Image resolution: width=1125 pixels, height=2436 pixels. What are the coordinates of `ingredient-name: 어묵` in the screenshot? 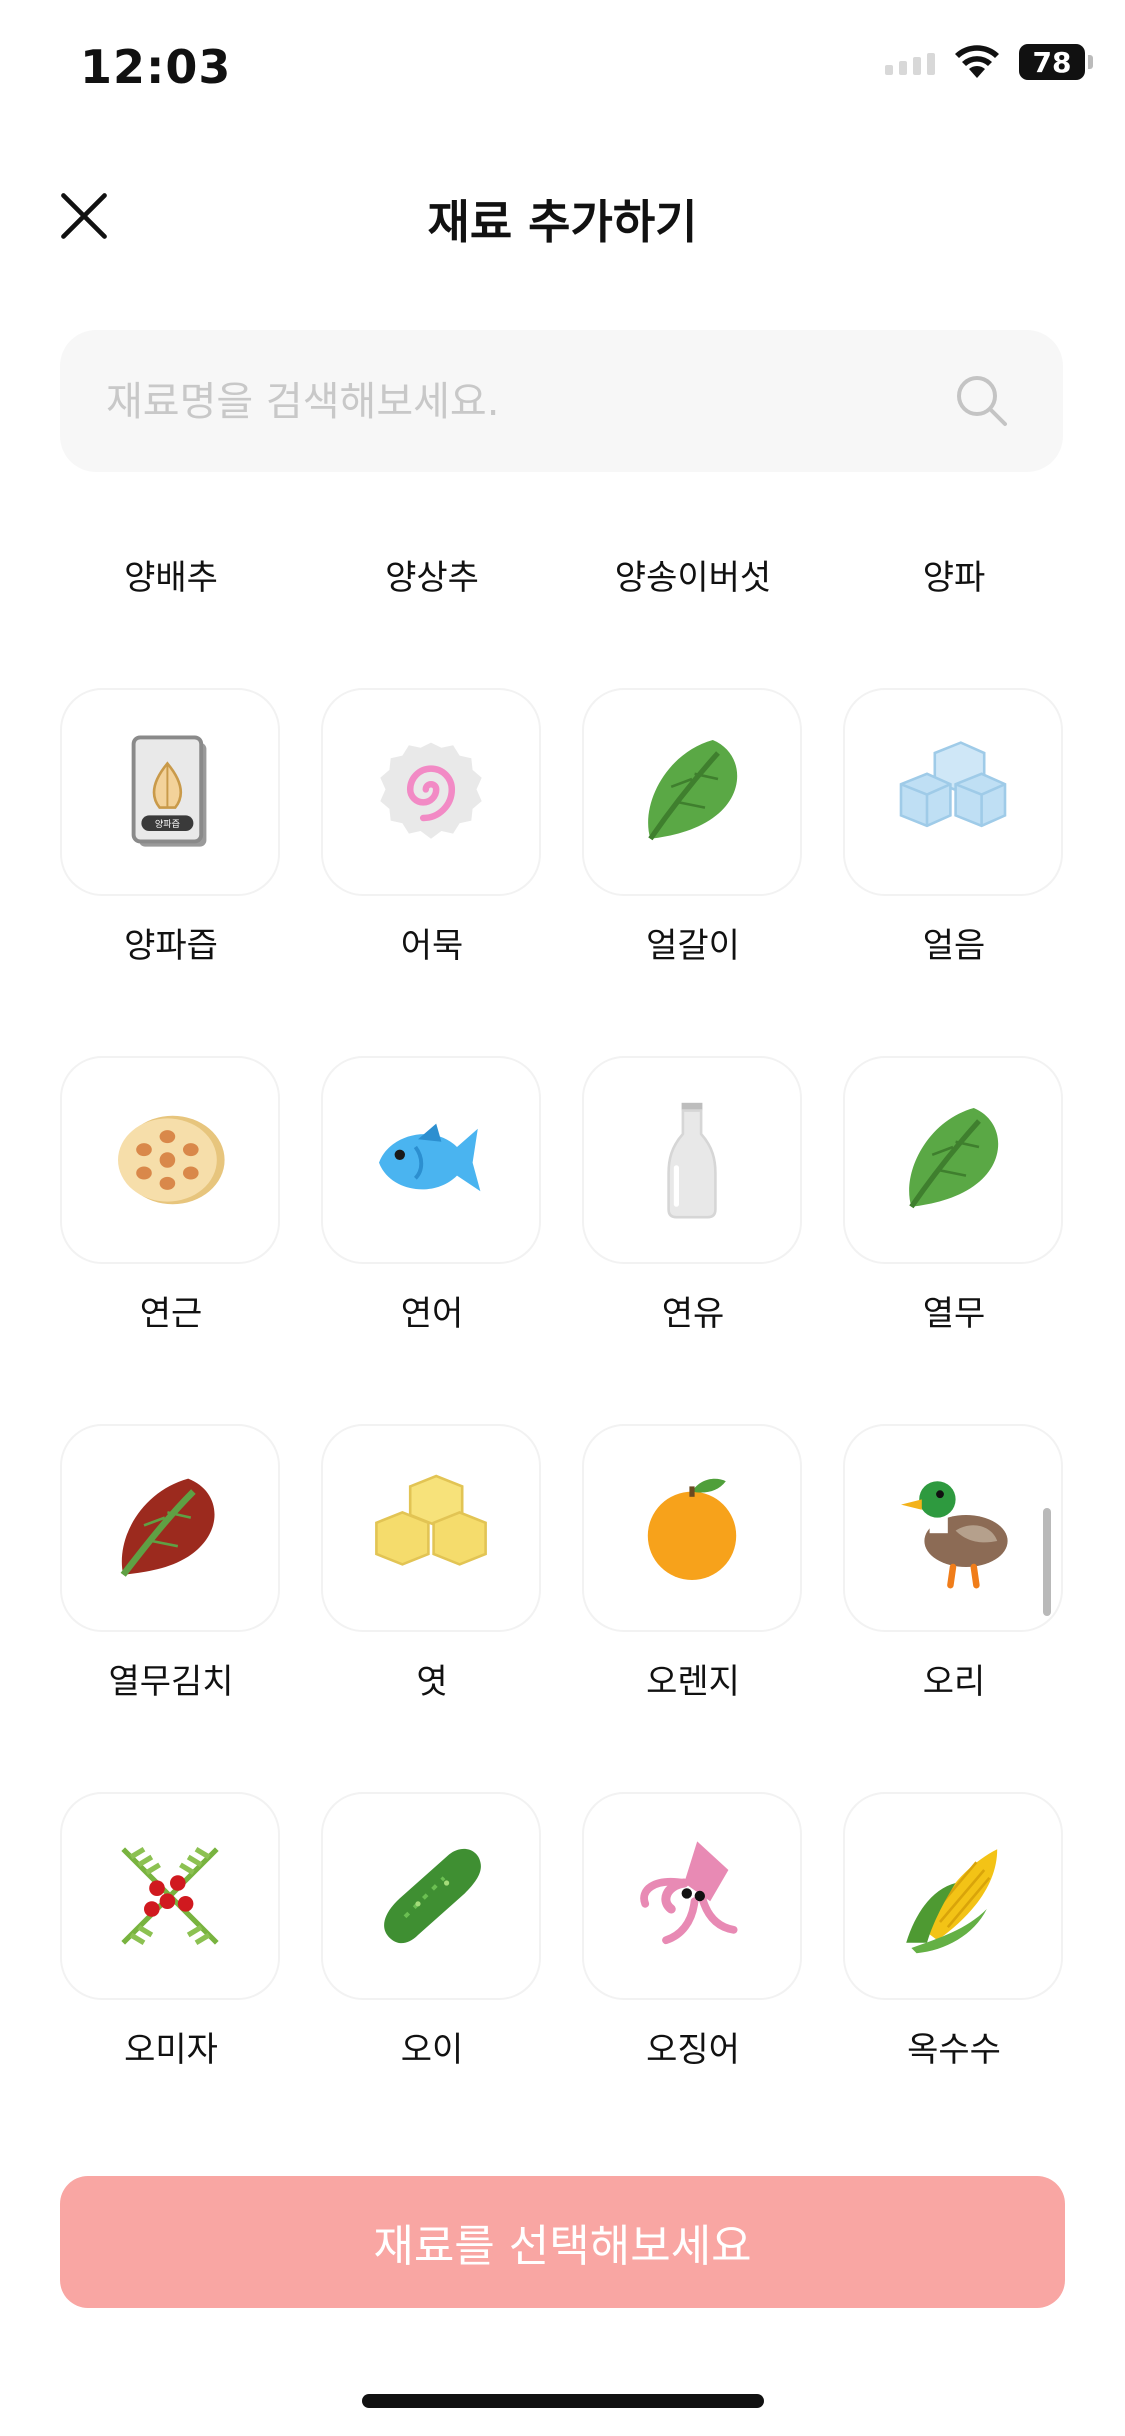 It's located at (432, 946).